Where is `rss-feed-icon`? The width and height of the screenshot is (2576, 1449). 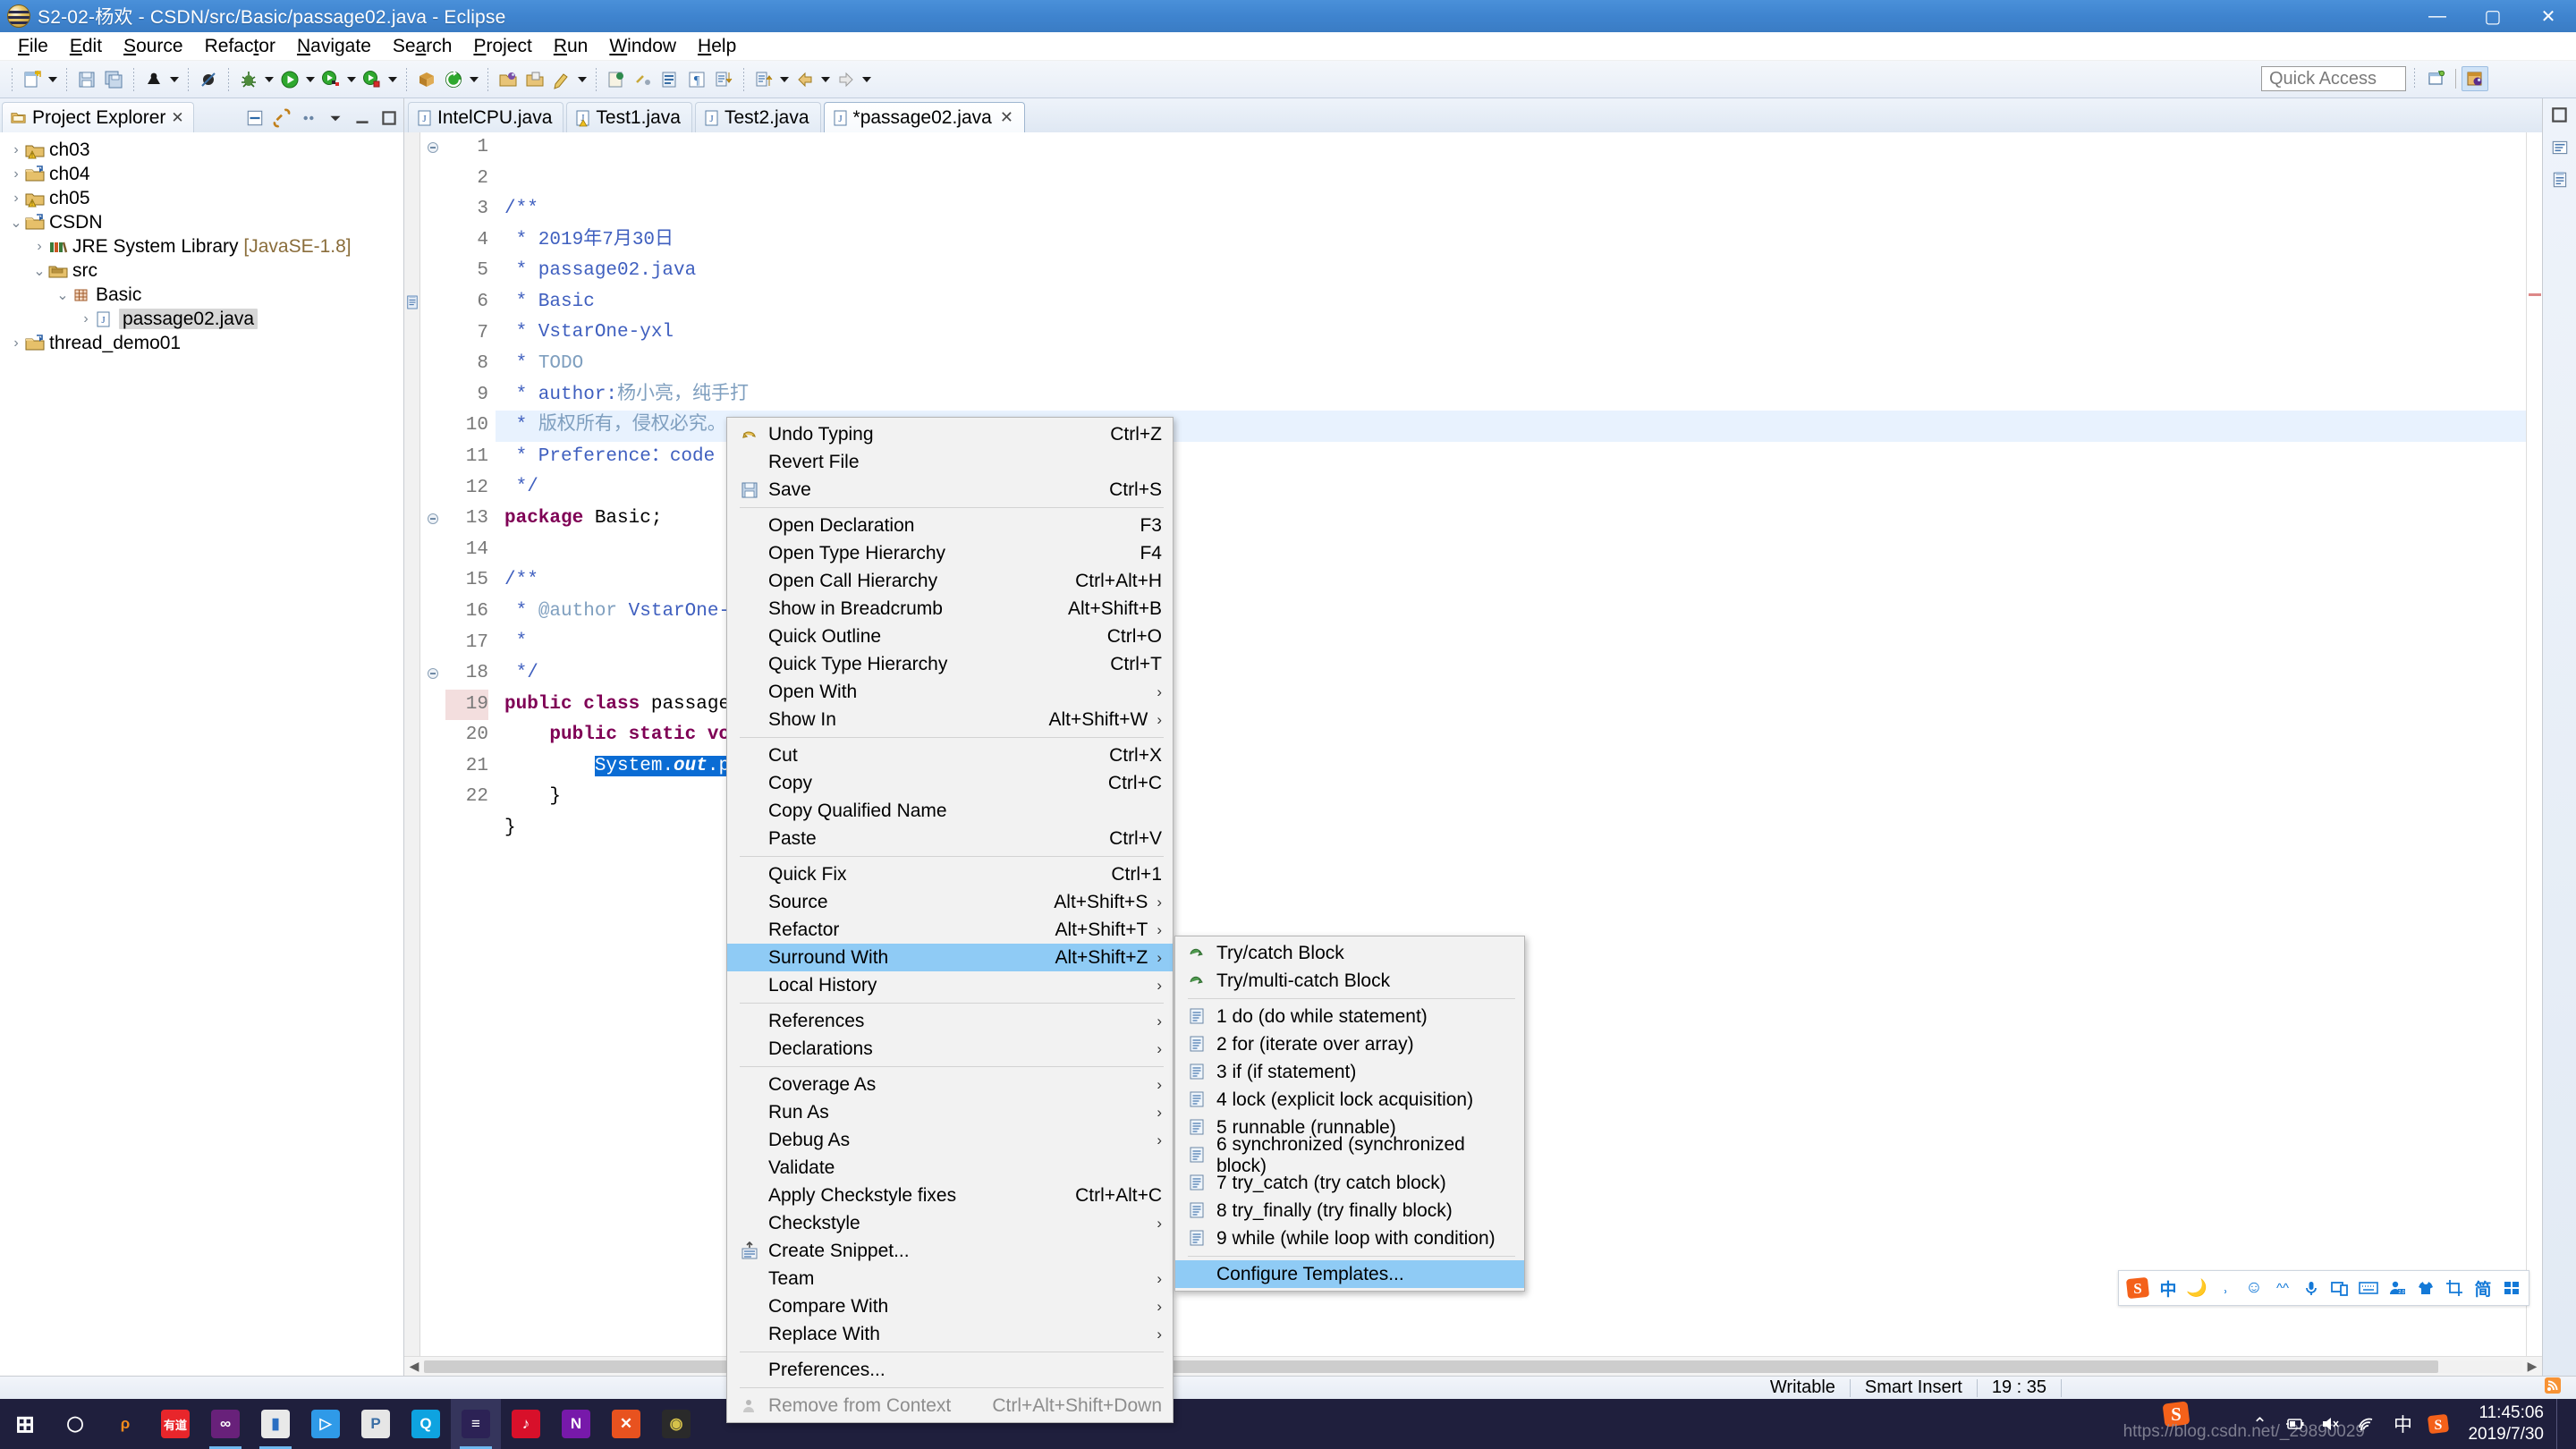
rss-feed-icon is located at coordinates (2553, 1388).